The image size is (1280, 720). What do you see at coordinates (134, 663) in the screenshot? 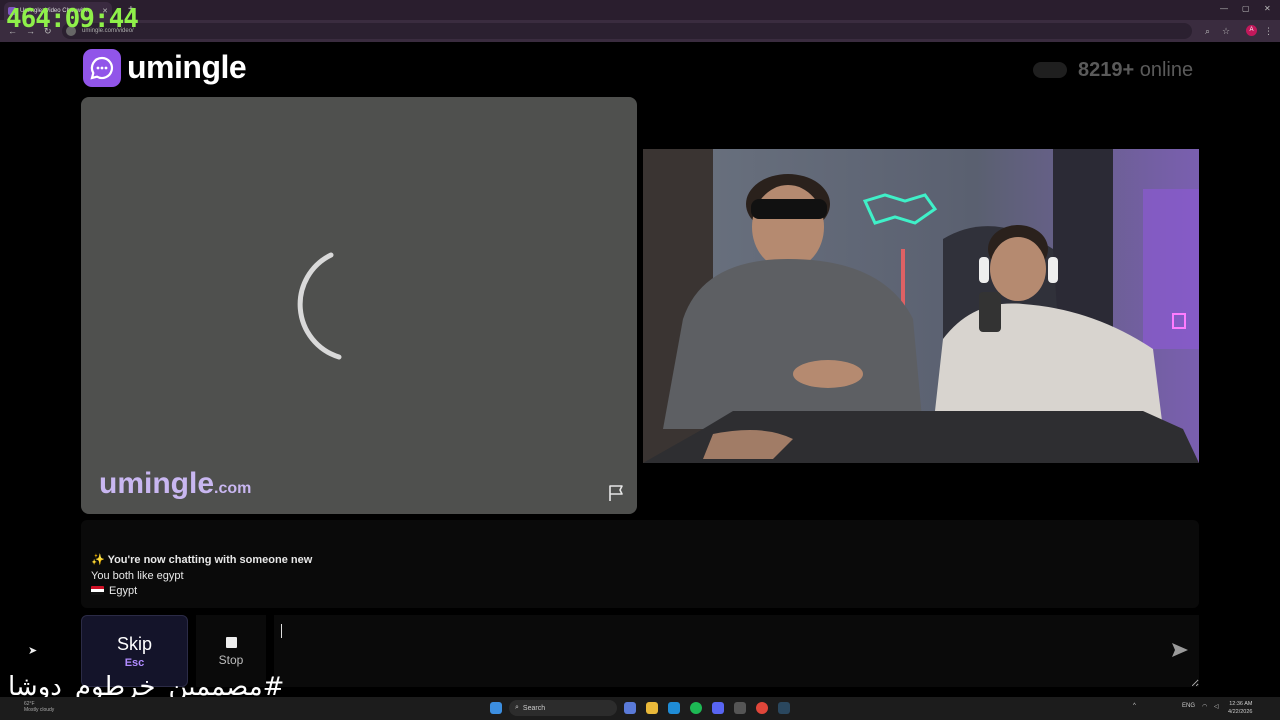
I see `skip-shortcut: Esc` at bounding box center [134, 663].